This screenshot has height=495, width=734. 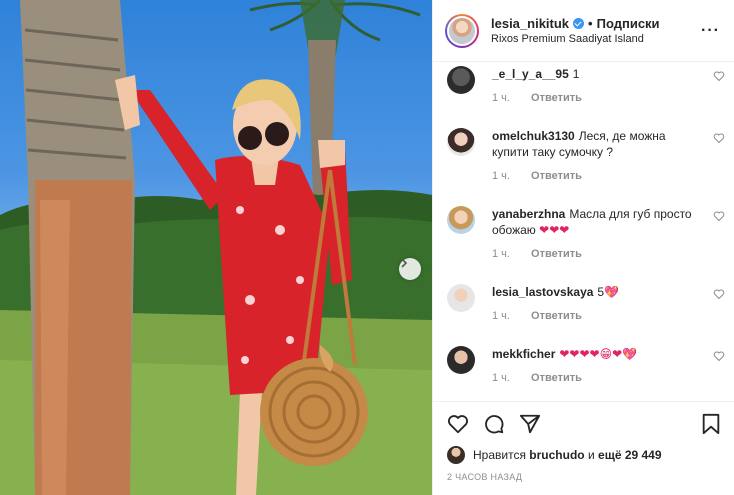 What do you see at coordinates (410, 269) in the screenshot?
I see `next-photo-button` at bounding box center [410, 269].